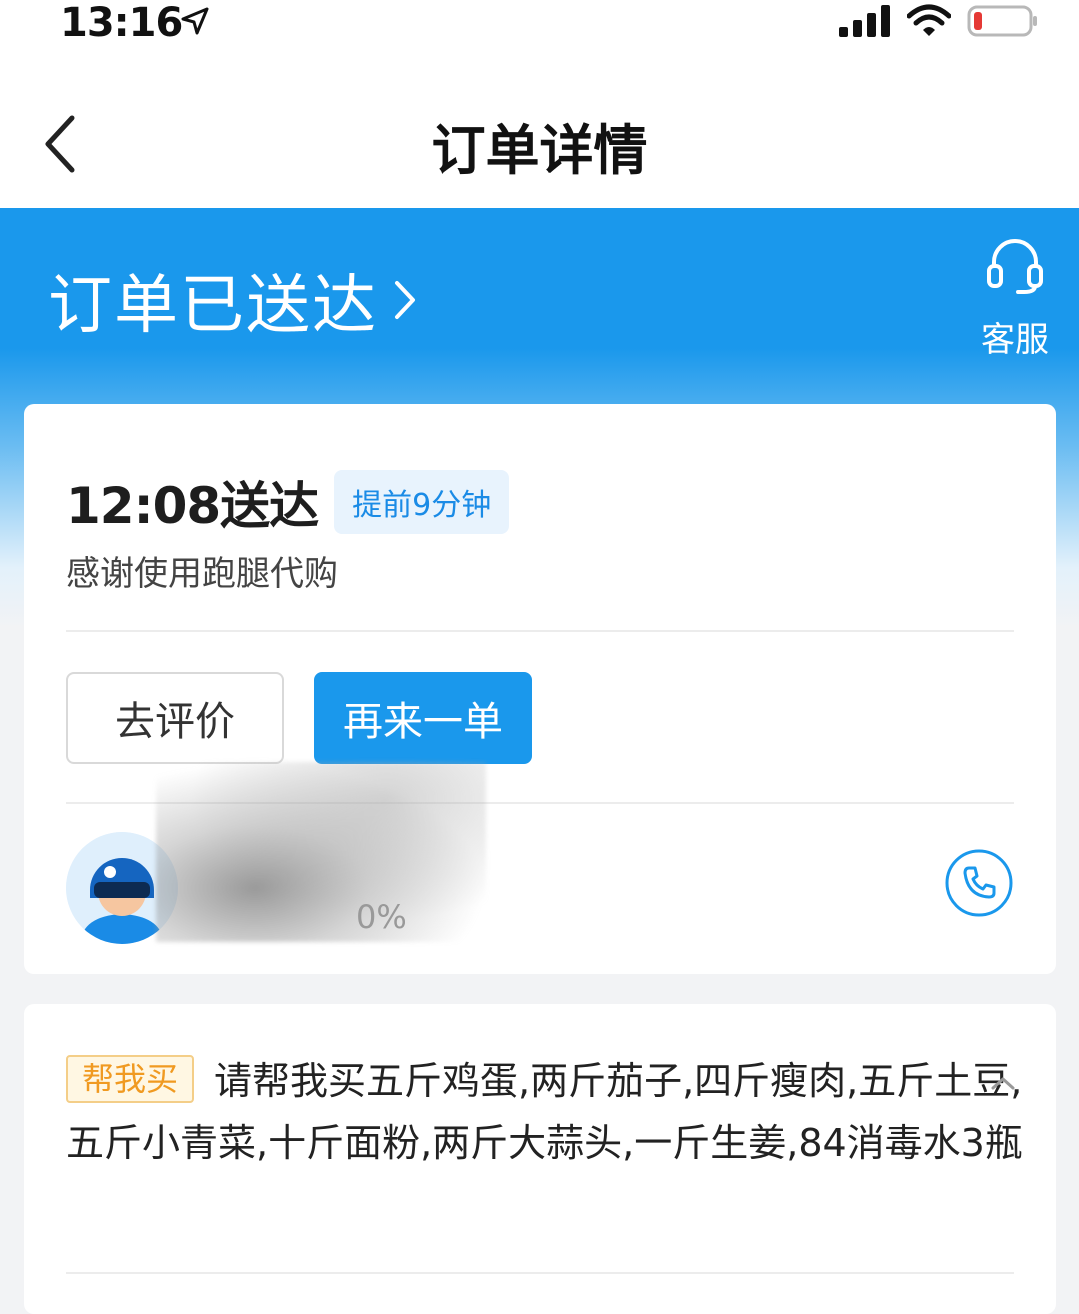 The height and width of the screenshot is (1314, 1079). What do you see at coordinates (202, 574) in the screenshot?
I see `thanks-text: 感谢使用跑腿代购` at bounding box center [202, 574].